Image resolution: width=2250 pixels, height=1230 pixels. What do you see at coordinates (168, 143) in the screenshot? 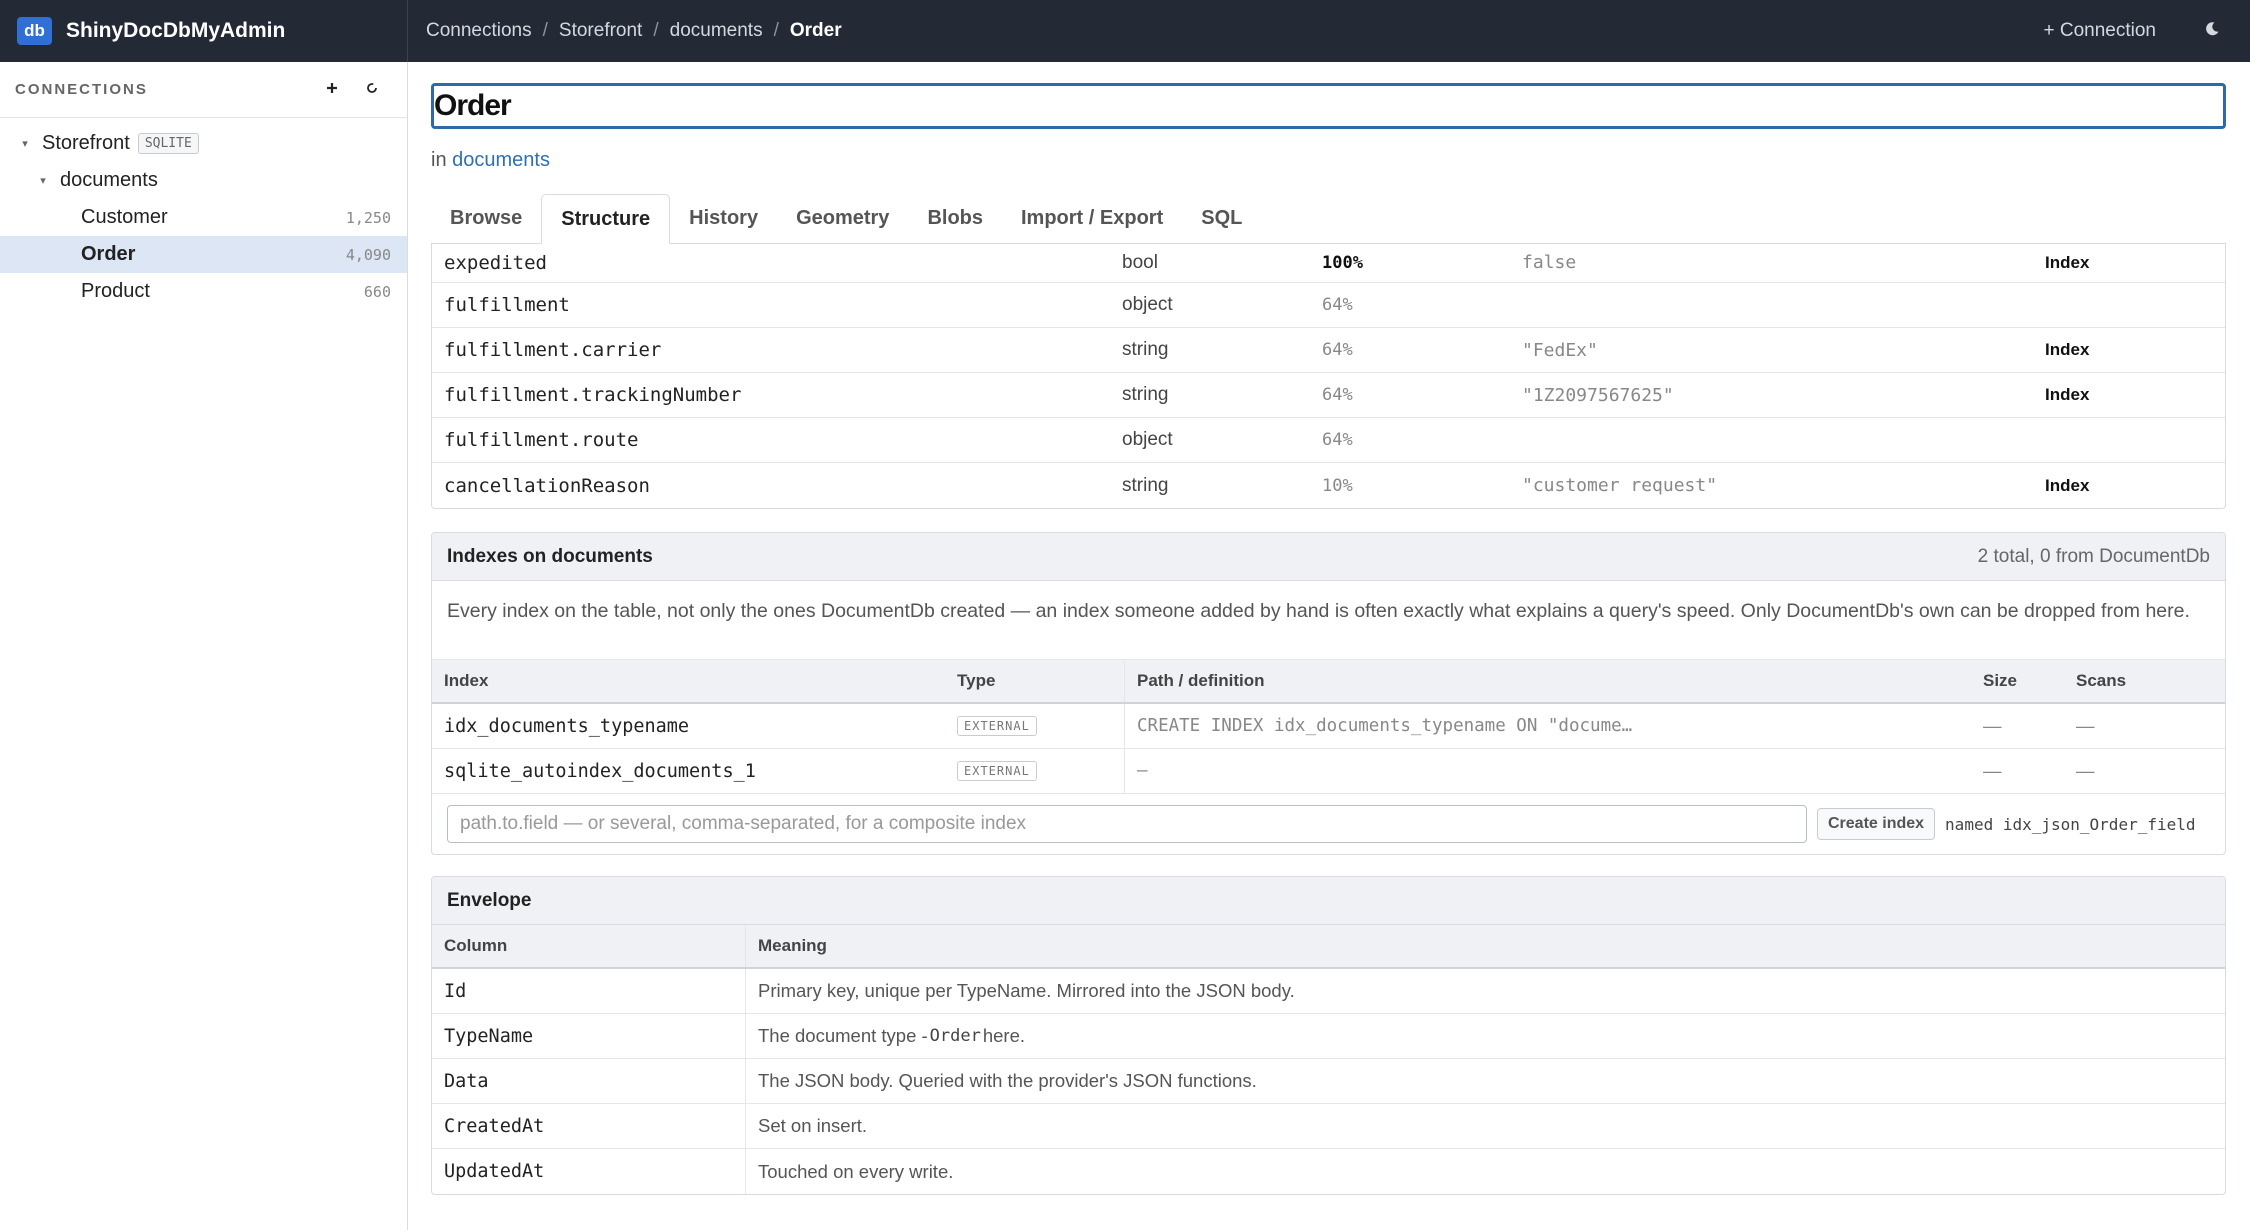
I see `connection-type-badge: SQLITE` at bounding box center [168, 143].